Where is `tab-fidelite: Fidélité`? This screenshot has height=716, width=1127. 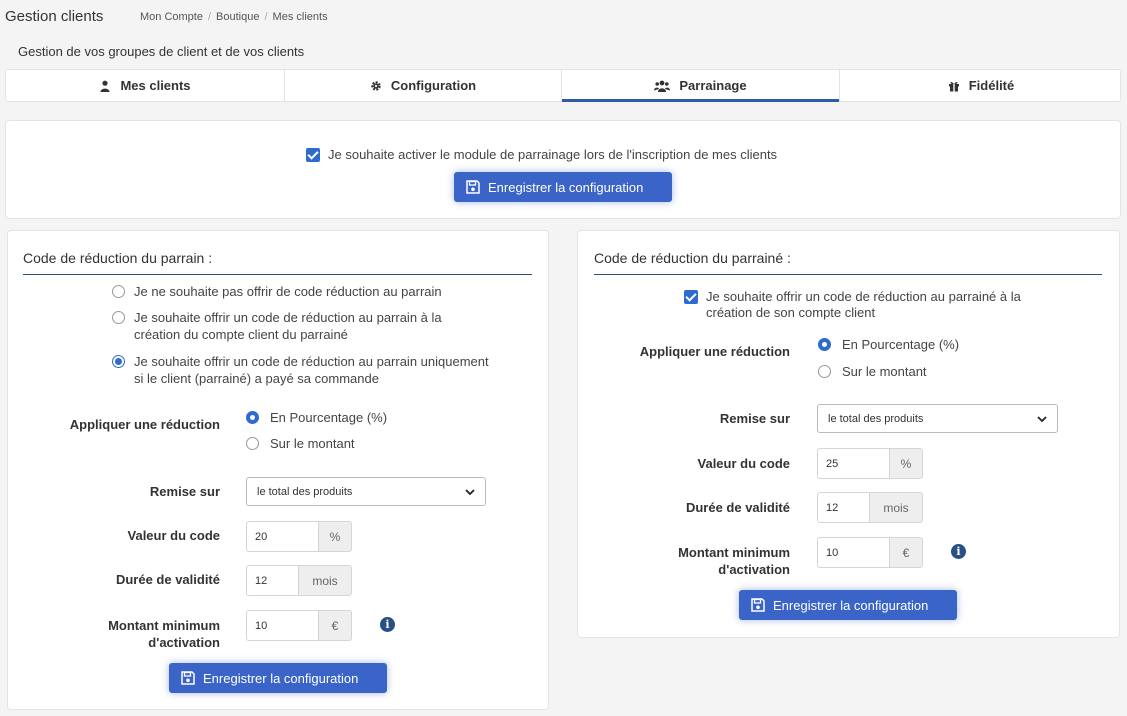 tab-fidelite: Fidélité is located at coordinates (981, 85).